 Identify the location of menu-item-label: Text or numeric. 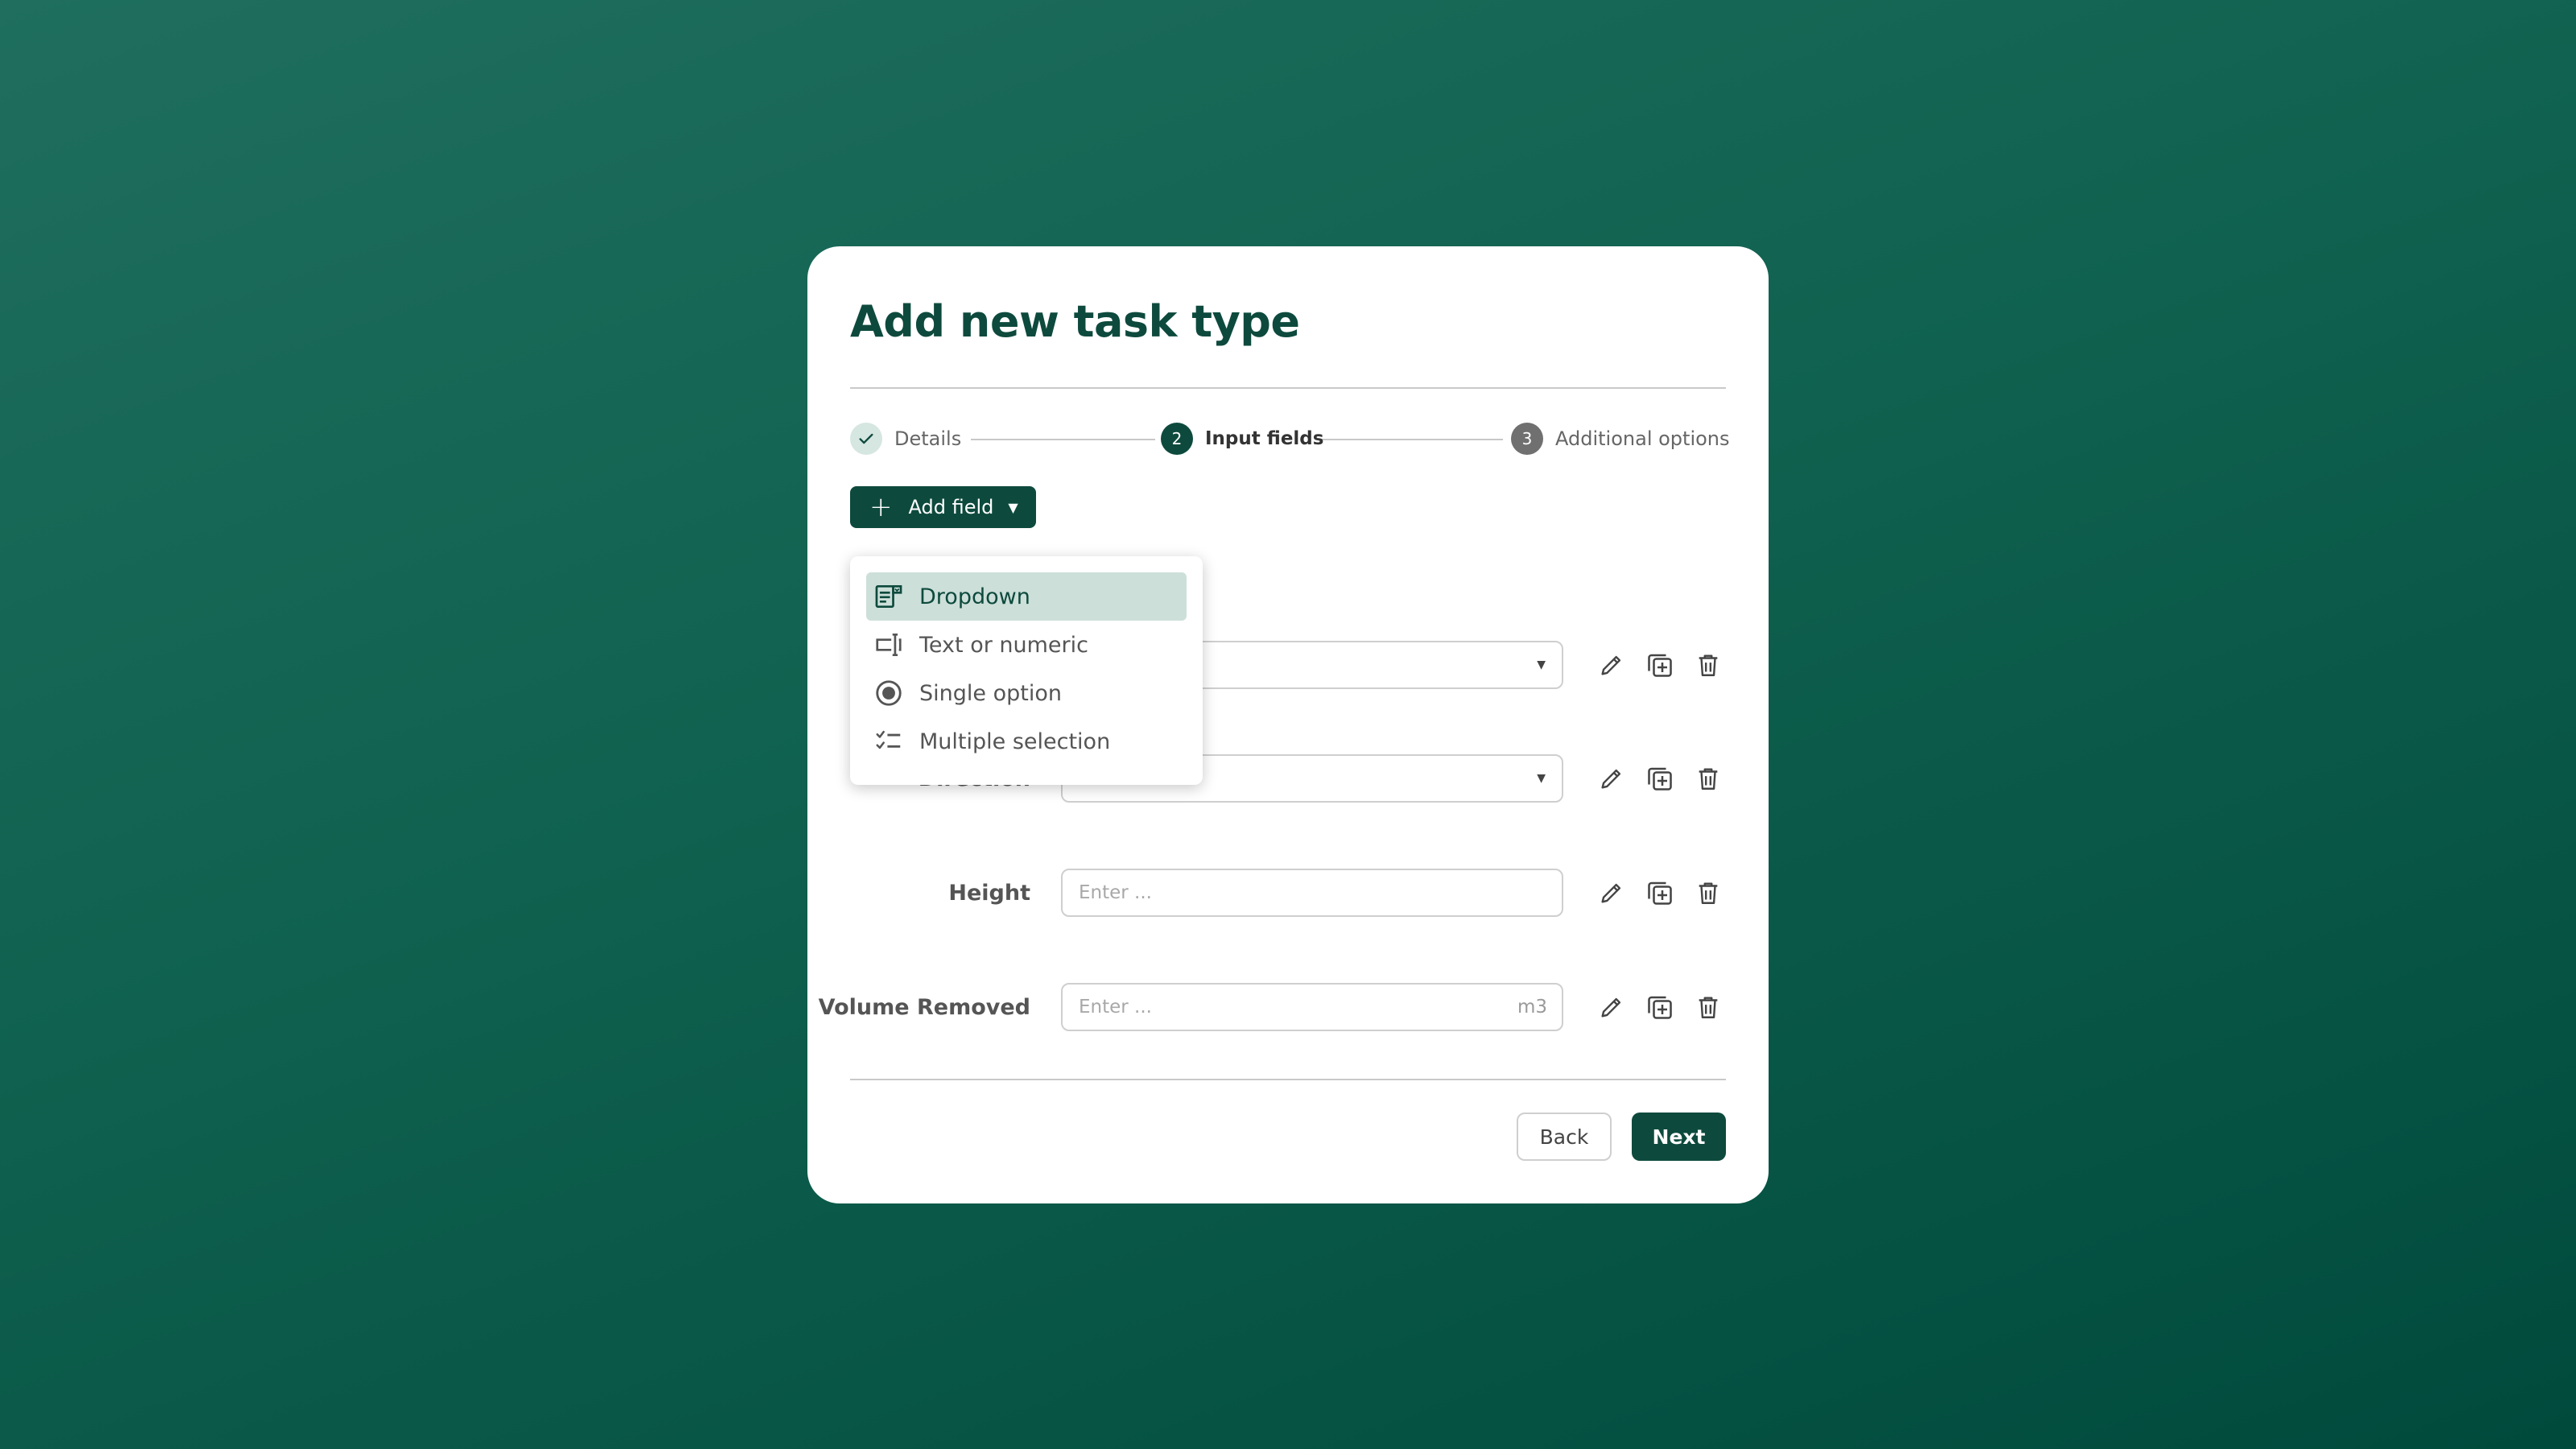
(1003, 645).